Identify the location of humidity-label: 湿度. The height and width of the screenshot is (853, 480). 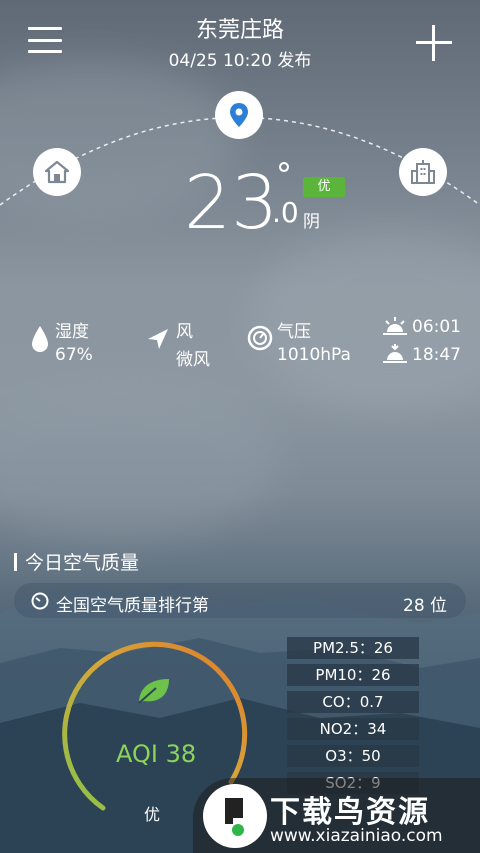
(72, 332).